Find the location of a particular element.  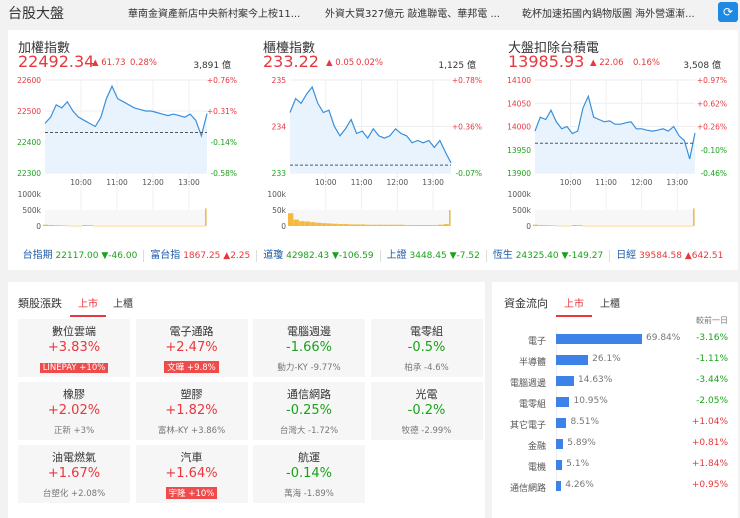

sector-change: +1.67% is located at coordinates (74, 473).